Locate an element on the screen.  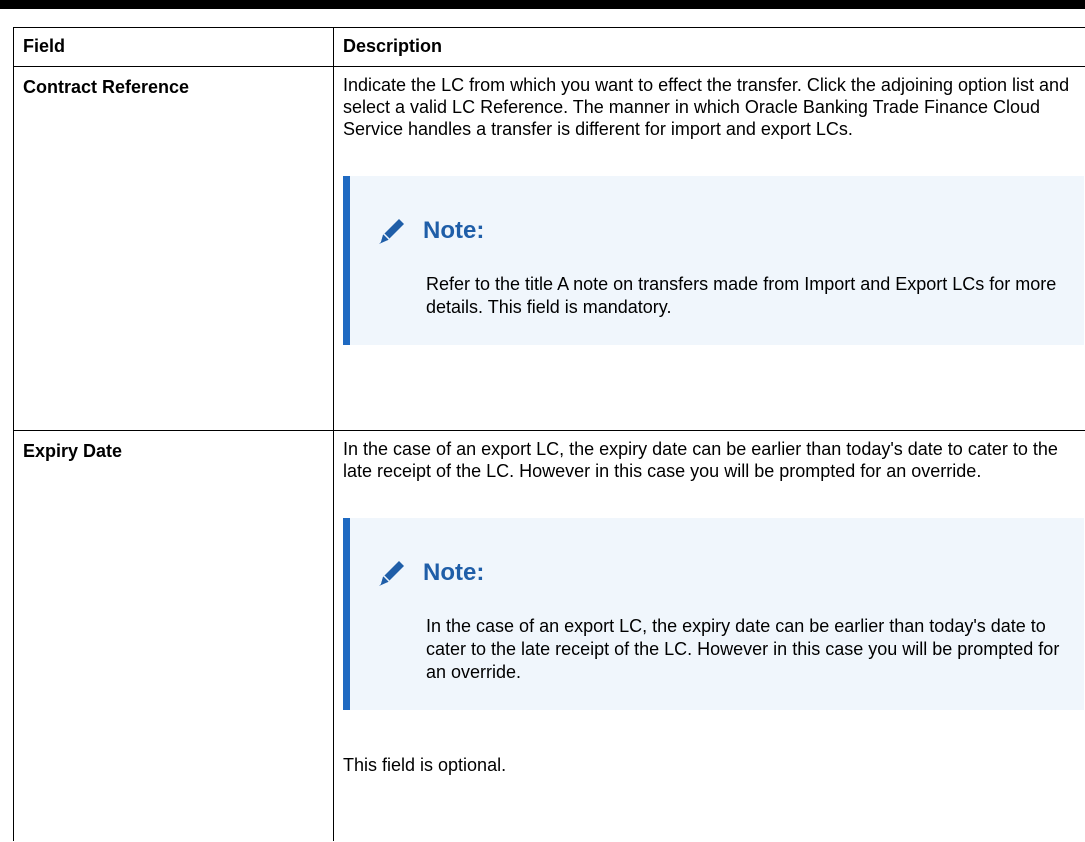
optional-text: This field is optional. is located at coordinates (425, 765).